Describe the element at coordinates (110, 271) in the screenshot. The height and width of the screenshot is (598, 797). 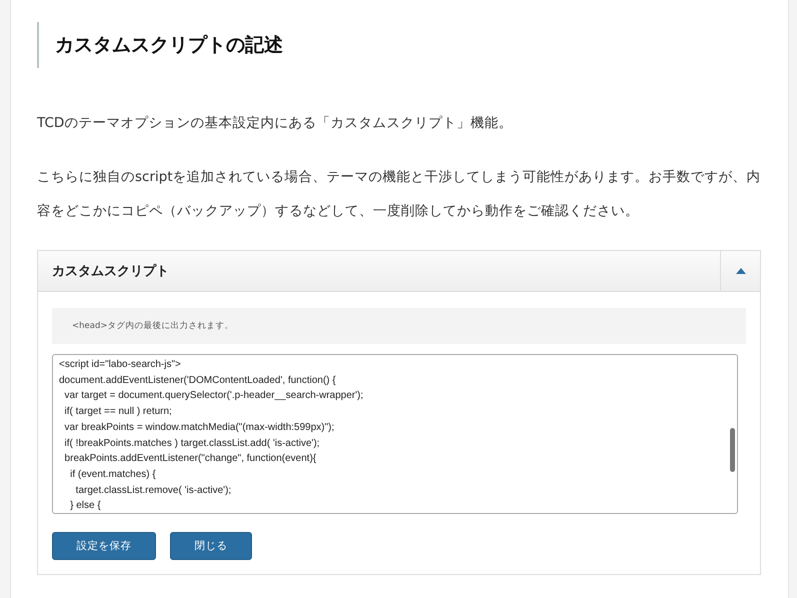
I see `panel-title: カスタムスクリプト` at that location.